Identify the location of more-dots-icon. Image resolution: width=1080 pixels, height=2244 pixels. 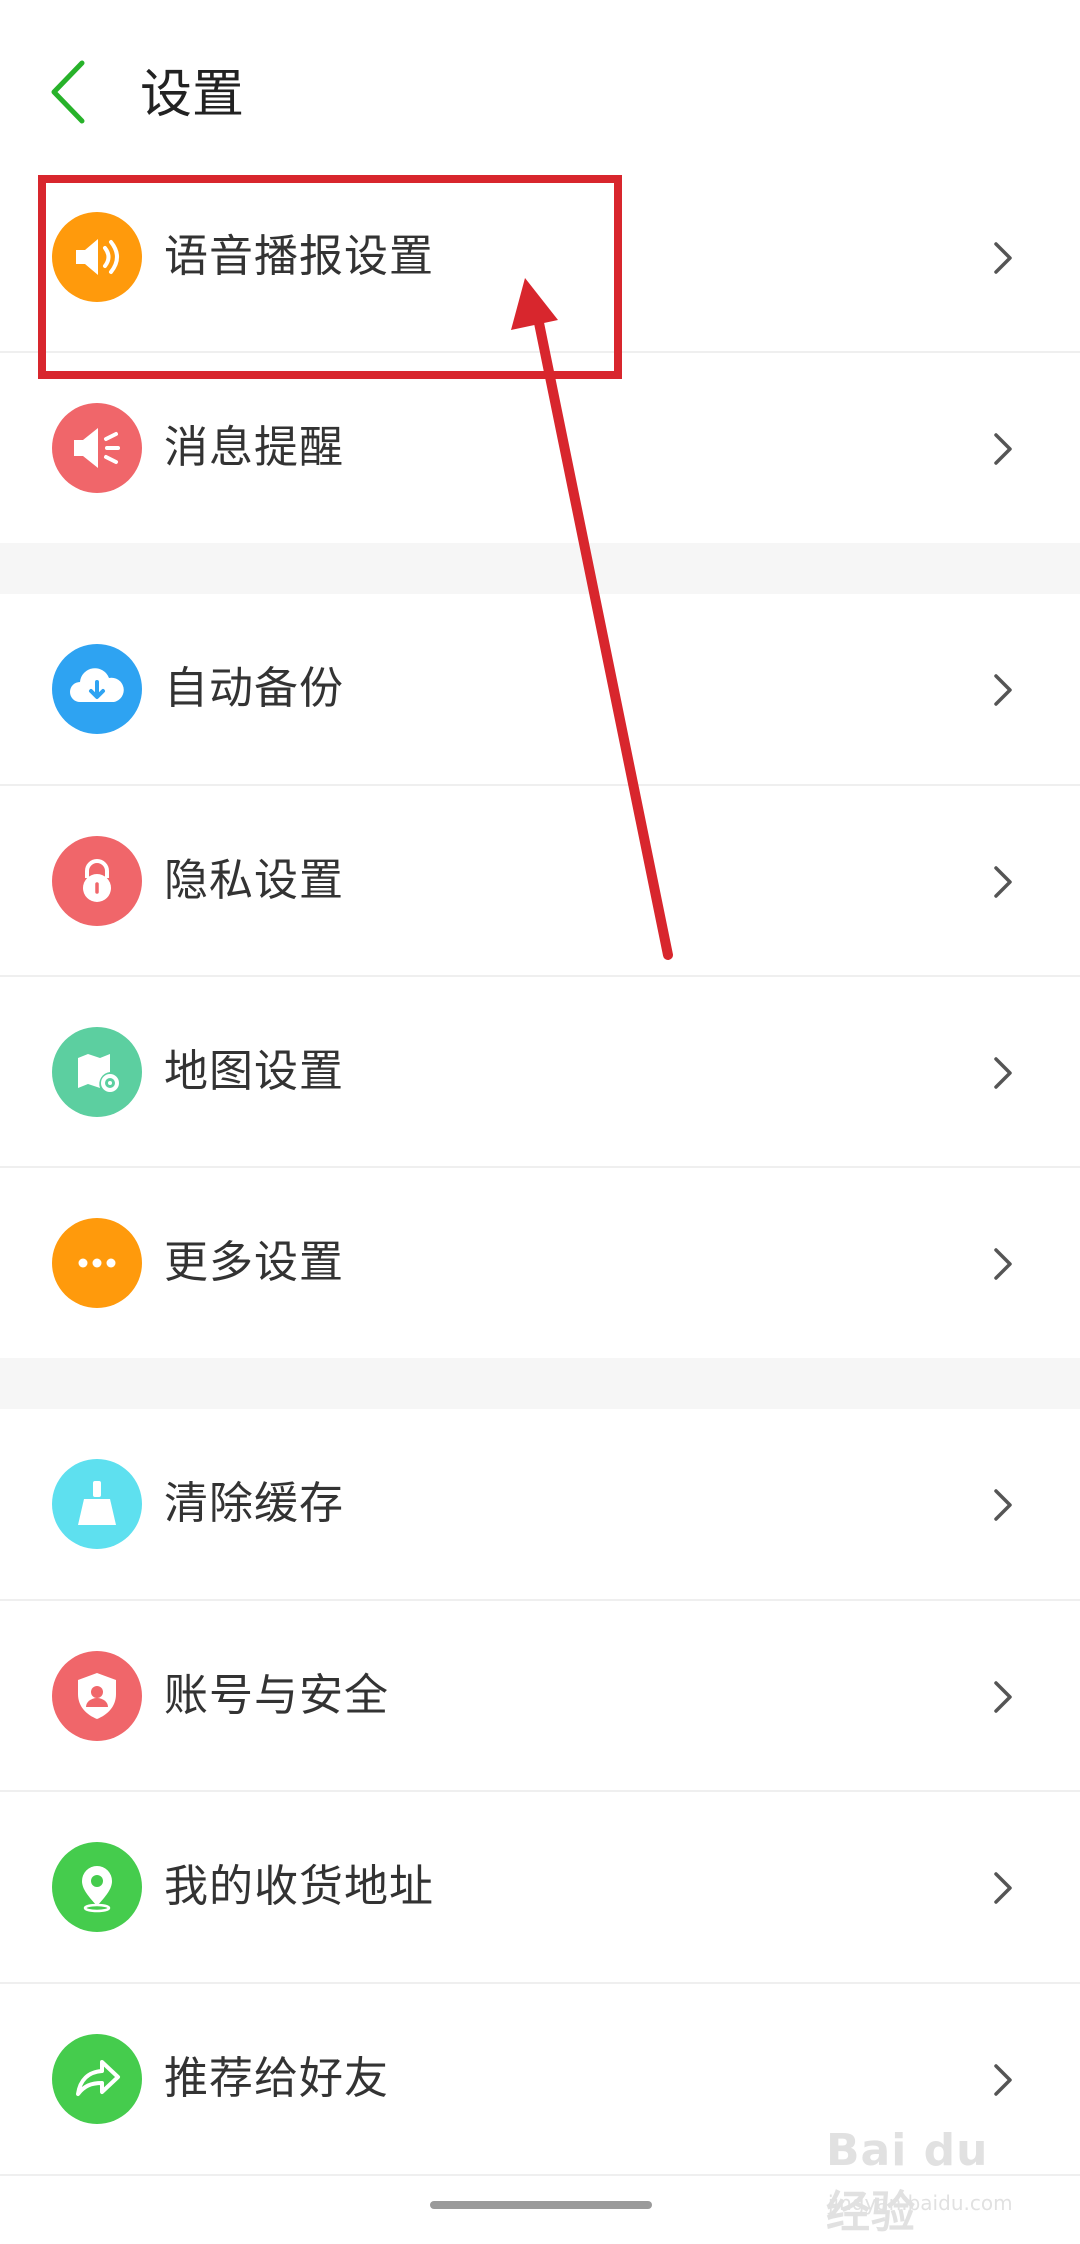
(97, 1263).